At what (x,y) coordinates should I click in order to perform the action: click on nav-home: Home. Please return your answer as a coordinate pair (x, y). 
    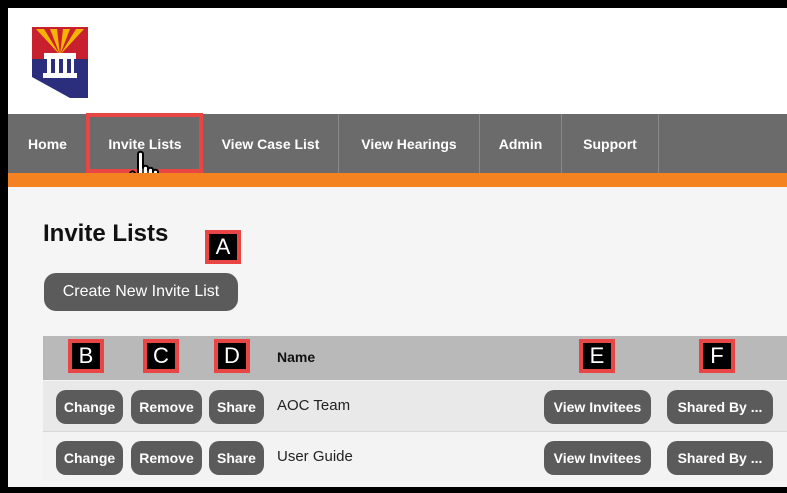
    Looking at the image, I should click on (48, 143).